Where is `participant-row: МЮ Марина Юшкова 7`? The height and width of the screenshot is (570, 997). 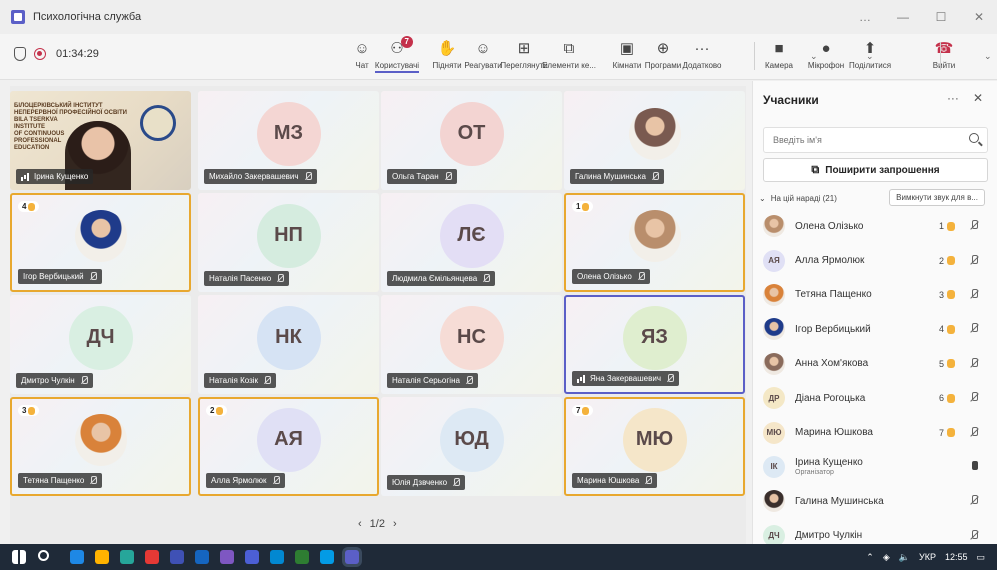
participant-row: МЮ Марина Юшкова 7 is located at coordinates (876, 432).